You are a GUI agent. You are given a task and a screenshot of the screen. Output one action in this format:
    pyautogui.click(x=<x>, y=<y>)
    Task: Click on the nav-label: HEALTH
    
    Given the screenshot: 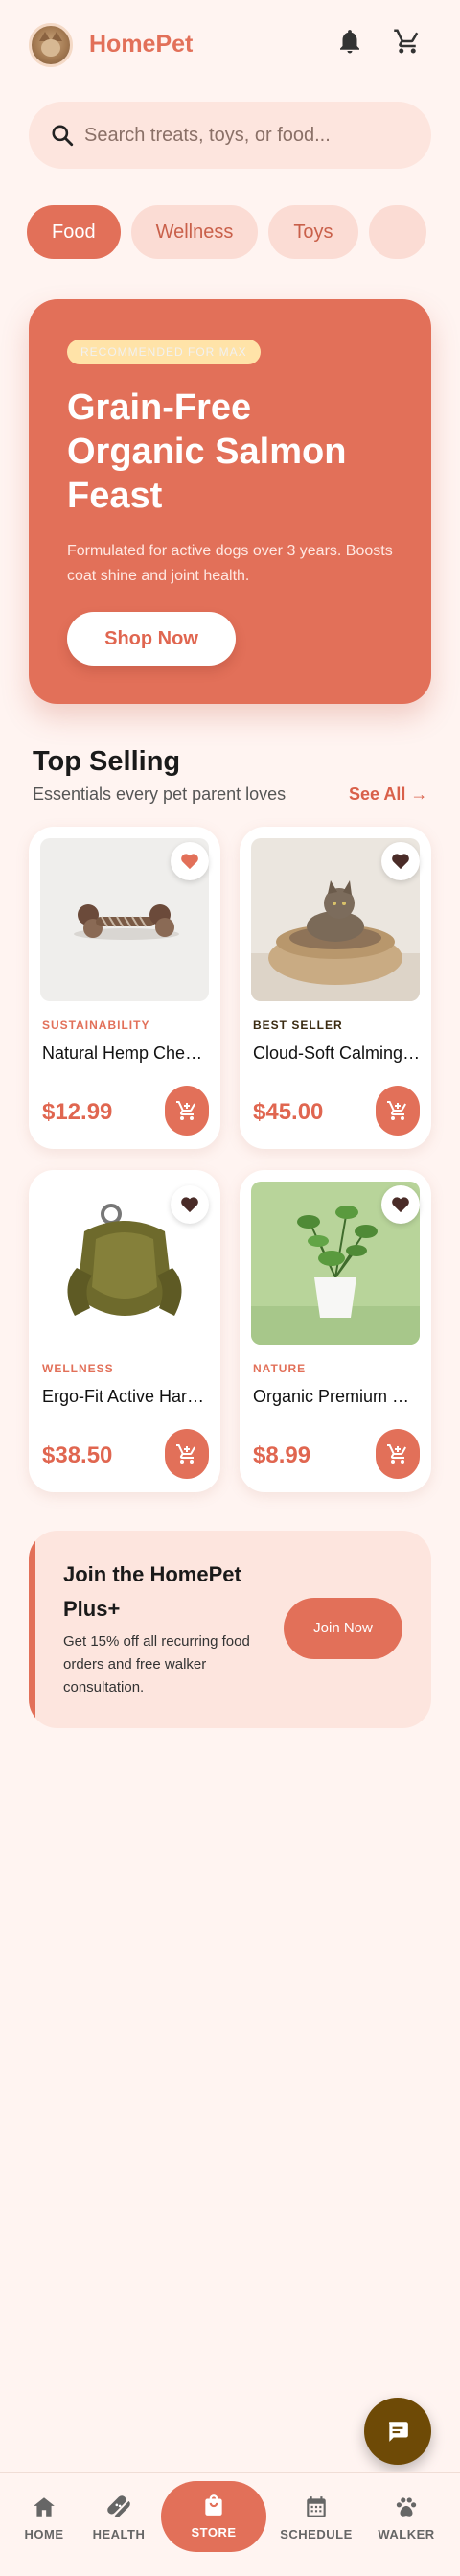 What is the action you would take?
    pyautogui.click(x=119, y=2534)
    